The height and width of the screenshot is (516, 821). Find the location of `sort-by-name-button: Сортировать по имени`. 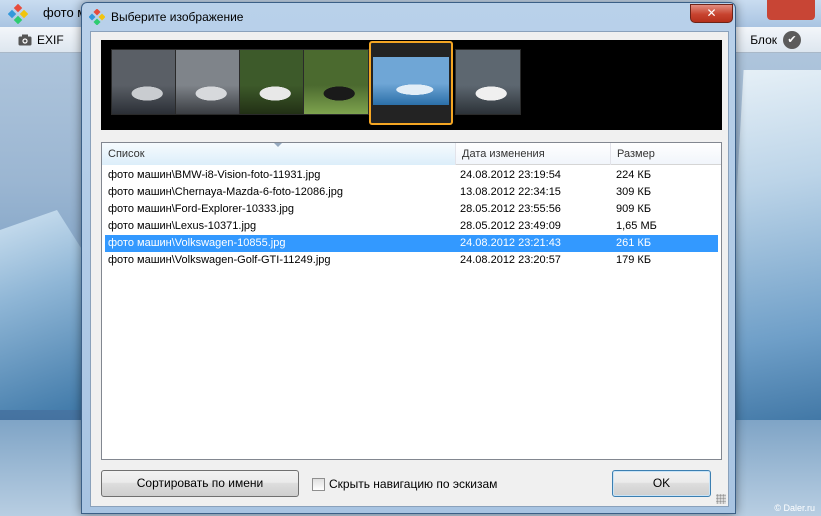

sort-by-name-button: Сортировать по имени is located at coordinates (200, 483).